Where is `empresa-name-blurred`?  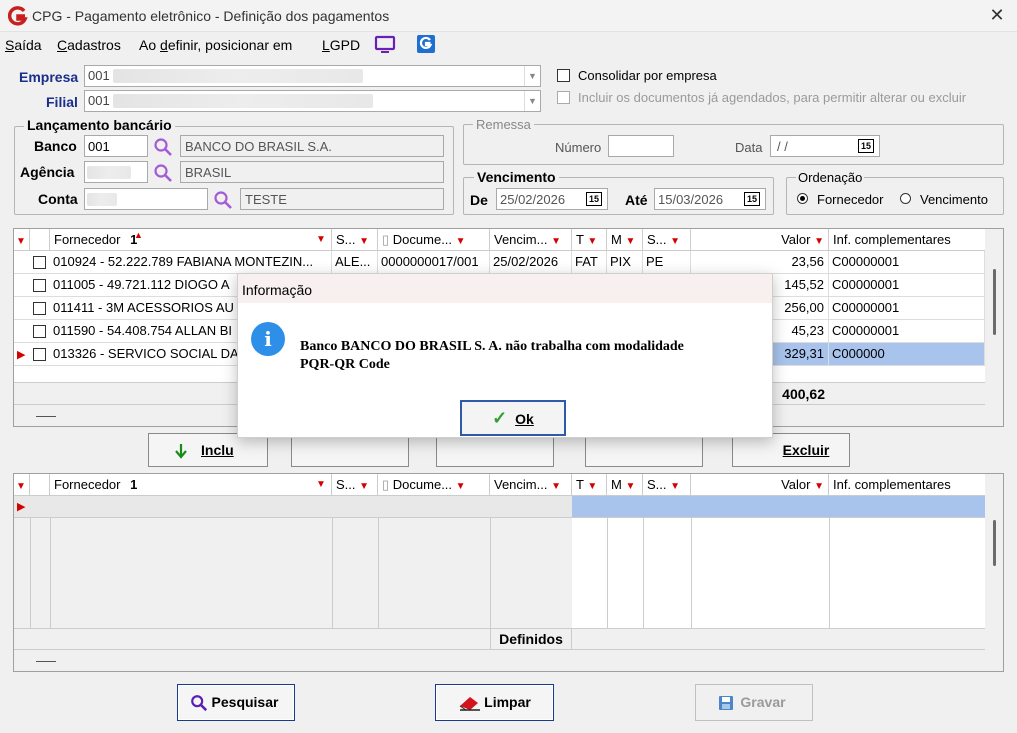
empresa-name-blurred is located at coordinates (238, 76).